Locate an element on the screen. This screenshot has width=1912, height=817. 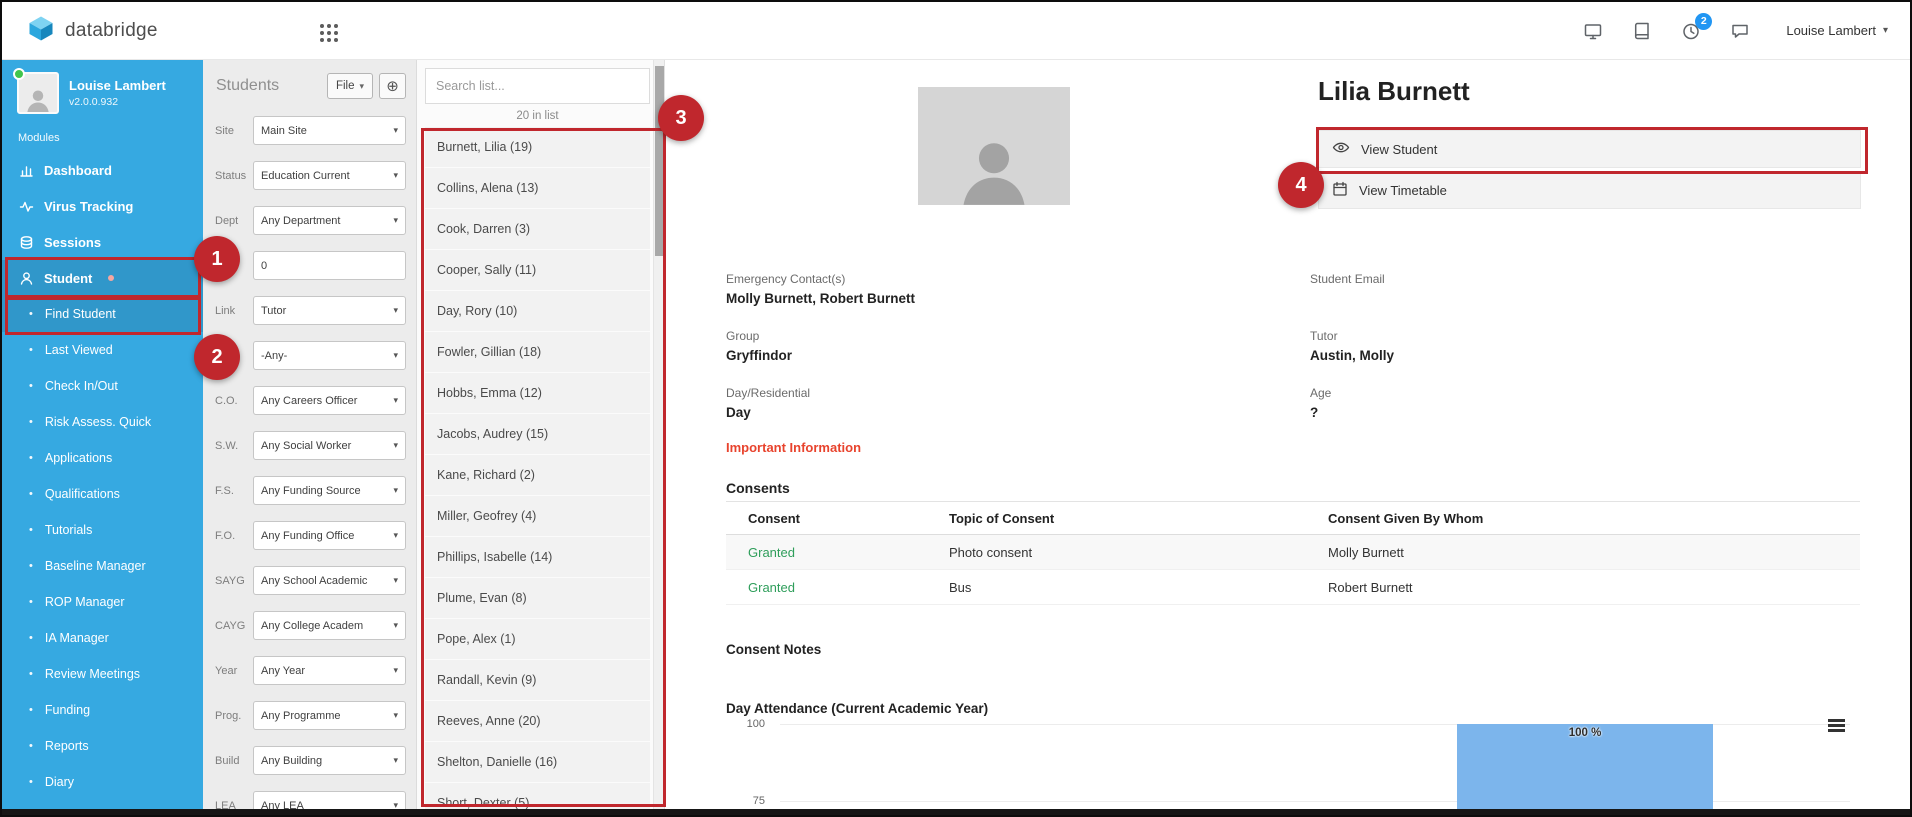
student-list-item: Cooper, Sally (11) is located at coordinates (537, 270).